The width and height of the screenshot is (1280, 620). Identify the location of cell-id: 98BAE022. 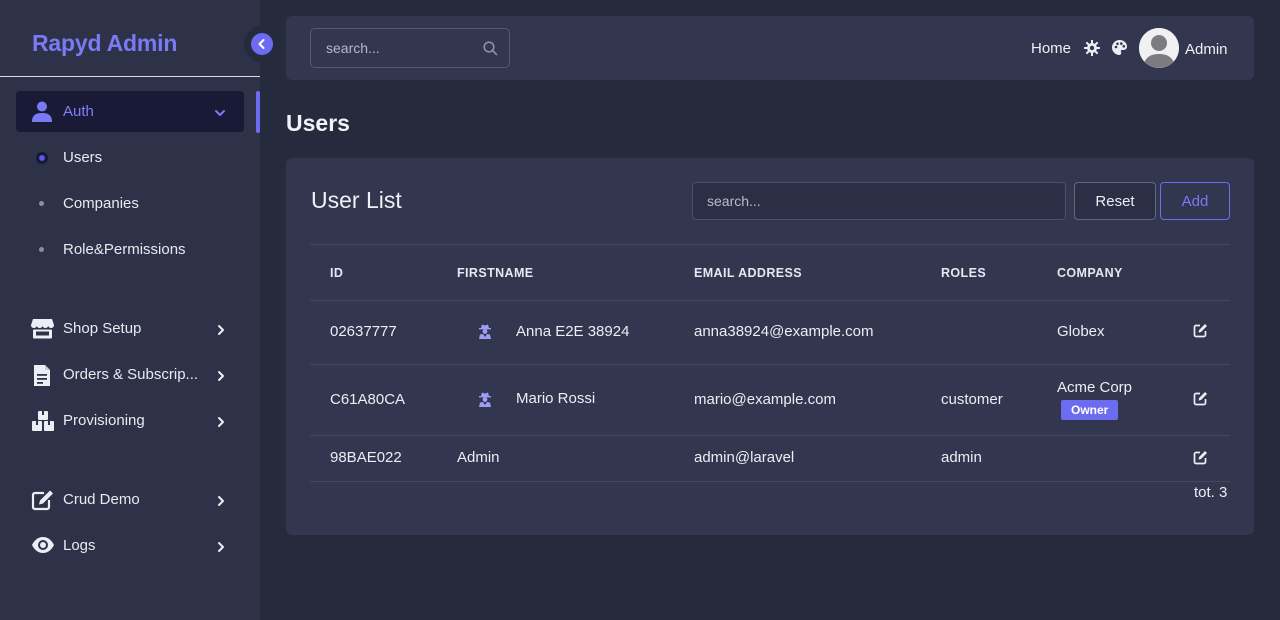
(366, 457).